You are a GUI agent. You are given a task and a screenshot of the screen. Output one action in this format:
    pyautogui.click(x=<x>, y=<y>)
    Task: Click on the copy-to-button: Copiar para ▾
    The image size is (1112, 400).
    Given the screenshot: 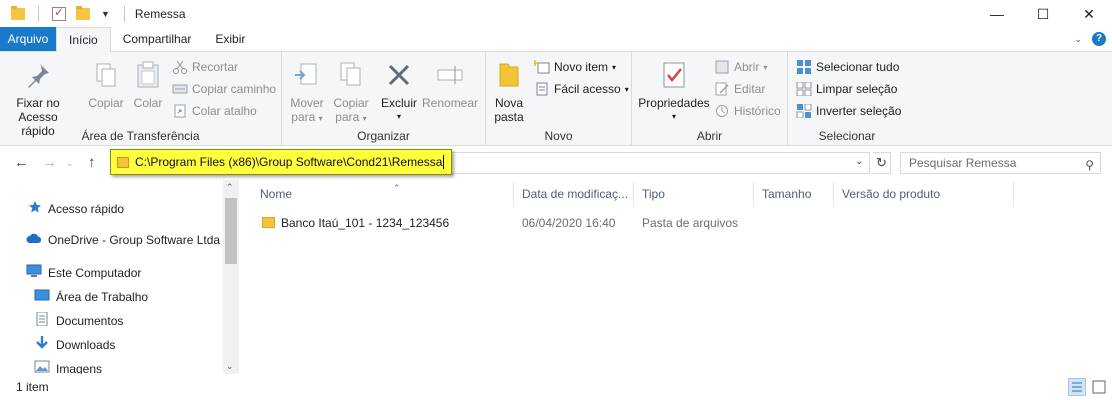 What is the action you would take?
    pyautogui.click(x=351, y=93)
    